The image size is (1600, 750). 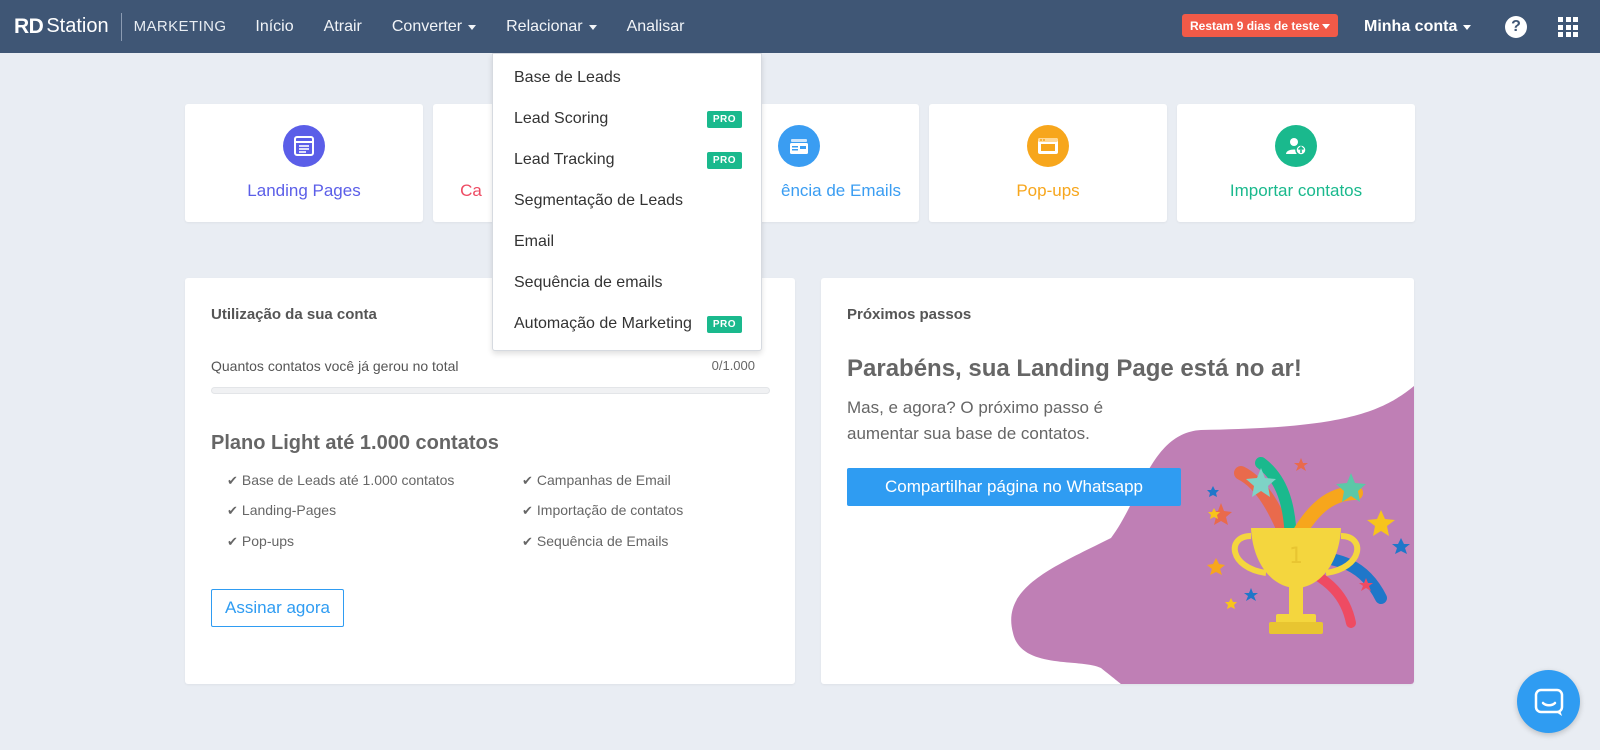 I want to click on trial-days-badge: Restam 9 dias de teste, so click(x=1260, y=25).